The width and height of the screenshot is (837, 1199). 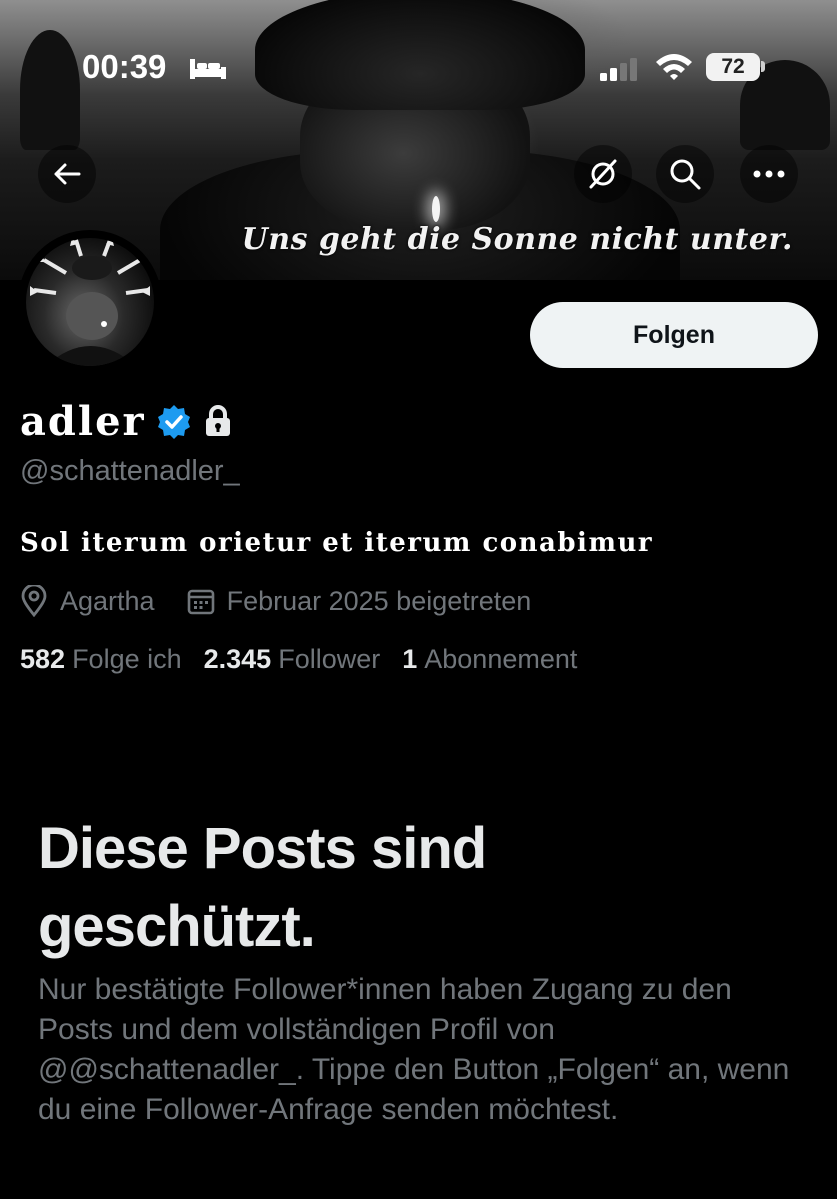 What do you see at coordinates (337, 543) in the screenshot?
I see `profile-bio: Sol iterum orietur et iterum conabimur` at bounding box center [337, 543].